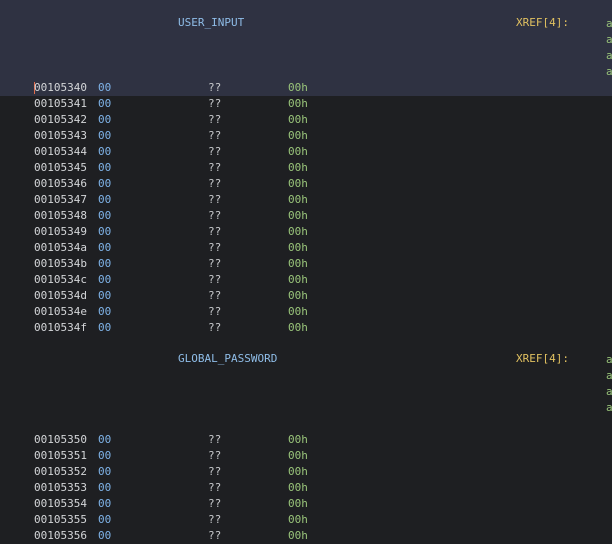  Describe the element at coordinates (306, 40) in the screenshot. I see `label-header-user-input: USER_INPUT XREF[4]: a a a a` at that location.